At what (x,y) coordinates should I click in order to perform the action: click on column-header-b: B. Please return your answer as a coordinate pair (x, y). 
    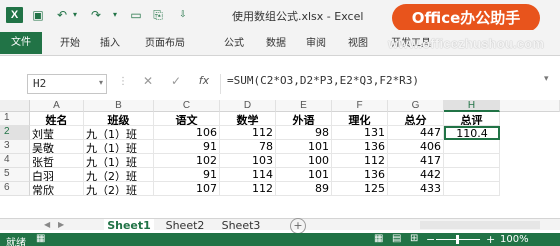
    Looking at the image, I should click on (119, 106).